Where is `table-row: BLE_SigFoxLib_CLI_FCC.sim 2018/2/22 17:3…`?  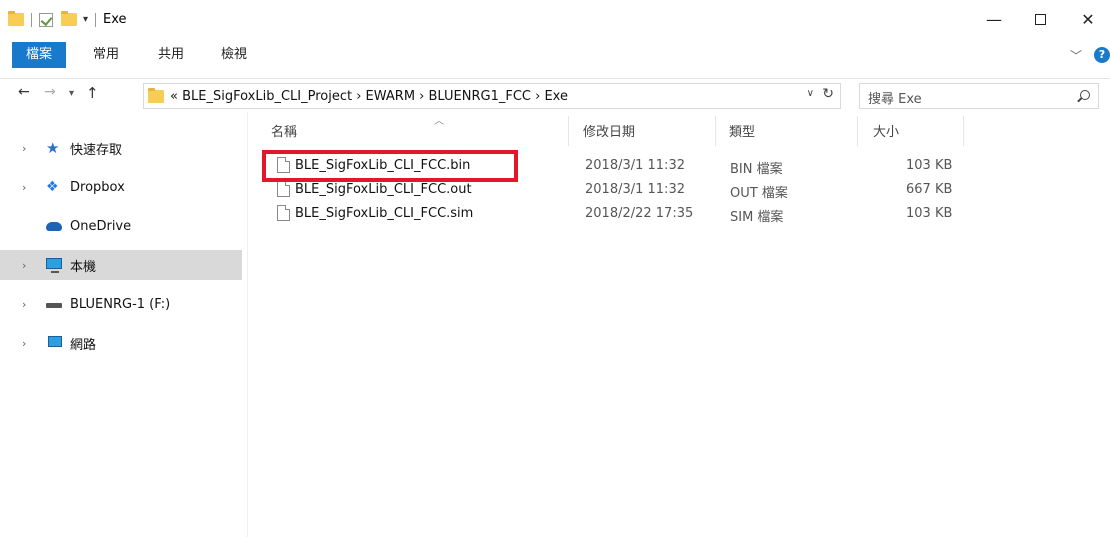
table-row: BLE_SigFoxLib_CLI_FCC.sim 2018/2/22 17:3… is located at coordinates (613, 214).